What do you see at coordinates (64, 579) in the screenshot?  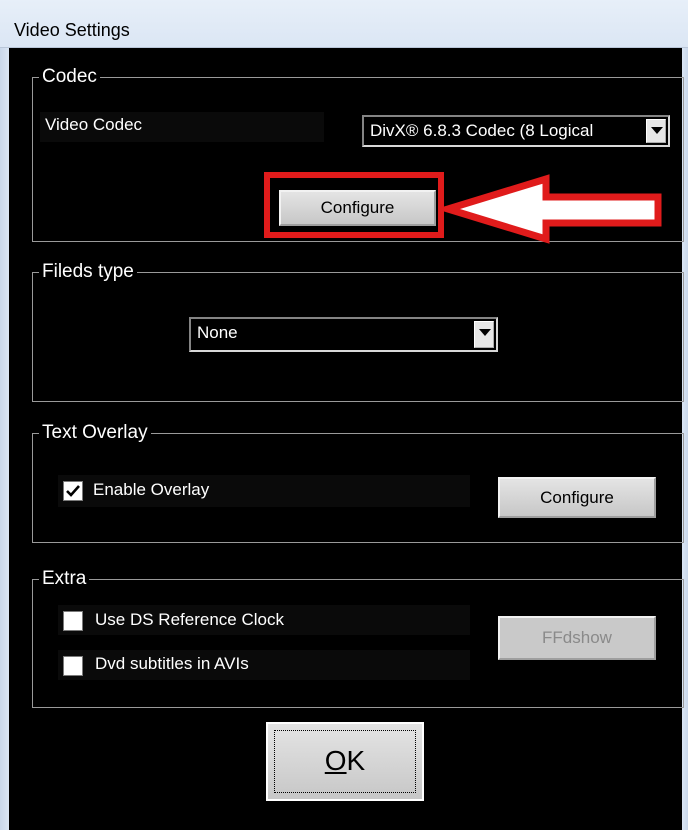 I see `extra-group-title: Extra` at bounding box center [64, 579].